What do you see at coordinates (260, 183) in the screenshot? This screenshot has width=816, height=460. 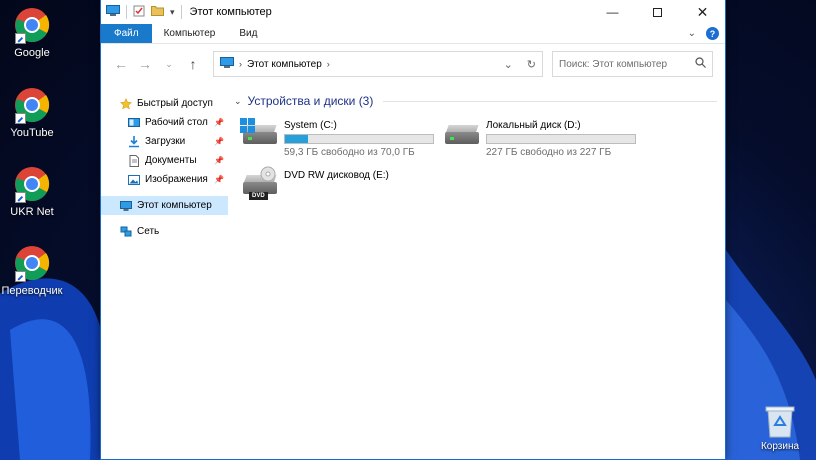 I see `dvd-drive-icon: DVD` at bounding box center [260, 183].